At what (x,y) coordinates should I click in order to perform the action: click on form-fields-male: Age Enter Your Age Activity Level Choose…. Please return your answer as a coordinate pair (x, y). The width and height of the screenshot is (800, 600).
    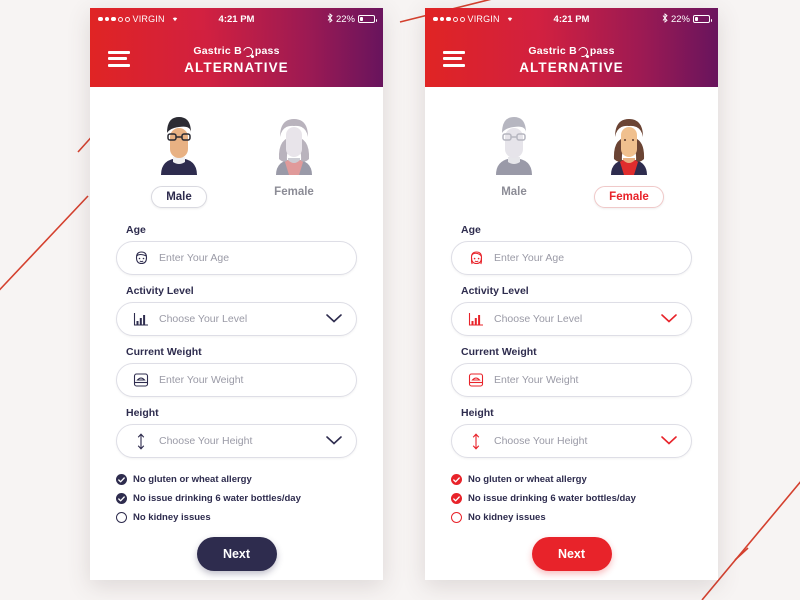
    Looking at the image, I should click on (236, 341).